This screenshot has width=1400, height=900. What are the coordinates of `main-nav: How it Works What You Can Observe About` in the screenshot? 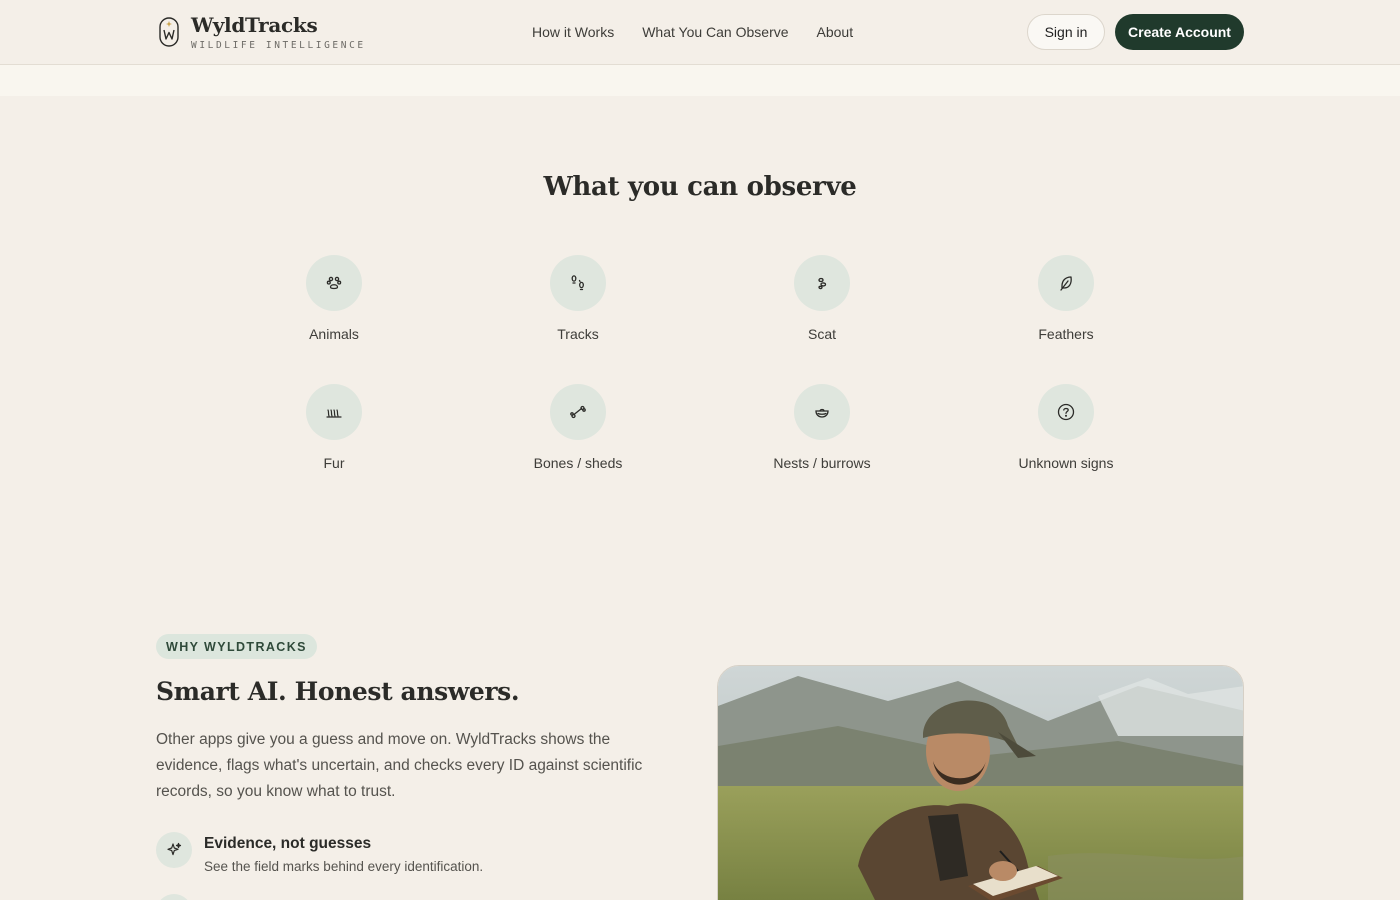 It's located at (692, 32).